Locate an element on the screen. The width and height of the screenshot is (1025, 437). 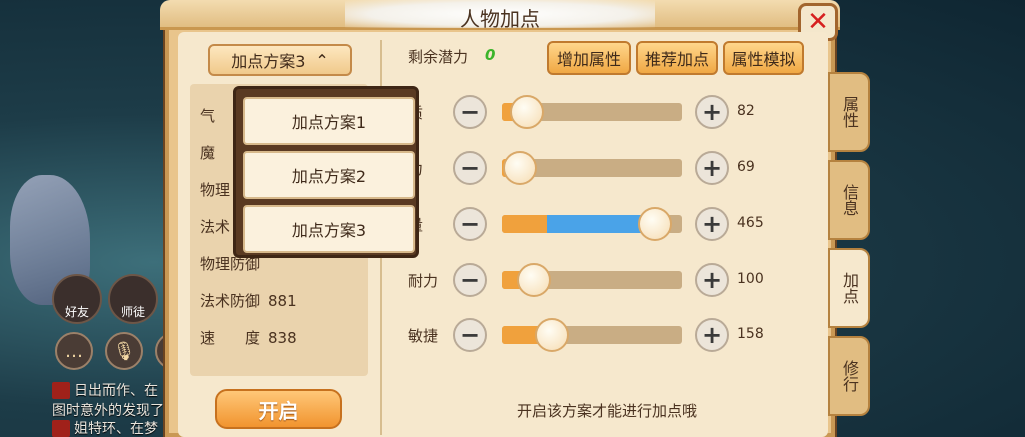
hint-text: 开启该方案才能进行加点哦 is located at coordinates (606, 411).